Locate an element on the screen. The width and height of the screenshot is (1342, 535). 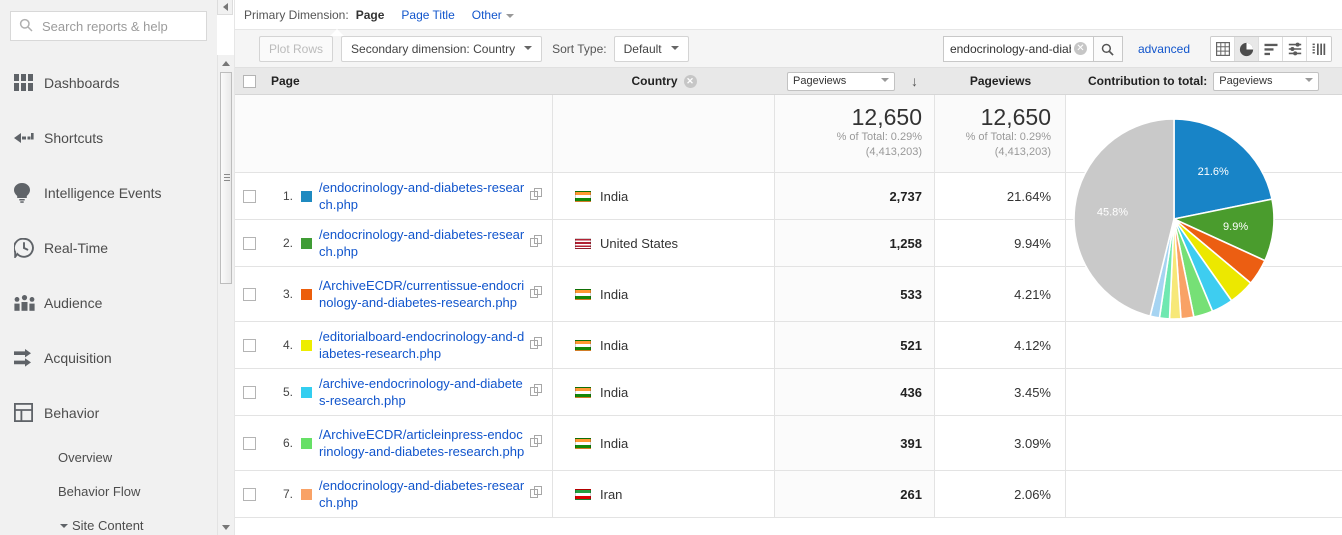
flag-icon-ir is located at coordinates (583, 494).